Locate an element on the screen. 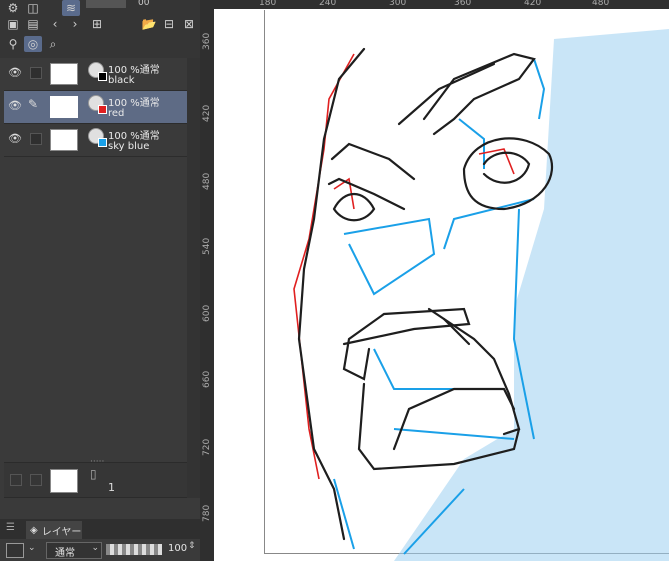 This screenshot has height=561, width=669. folder-icon: 📂 is located at coordinates (149, 24).